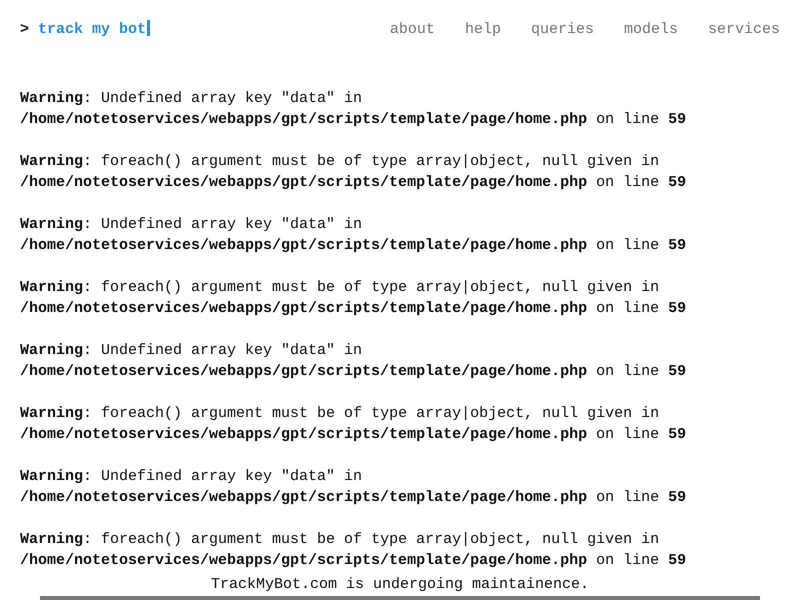 The height and width of the screenshot is (600, 800). What do you see at coordinates (400, 585) in the screenshot?
I see `maintenance-notice: TrackMyBot.com is undergoing maintainence.` at bounding box center [400, 585].